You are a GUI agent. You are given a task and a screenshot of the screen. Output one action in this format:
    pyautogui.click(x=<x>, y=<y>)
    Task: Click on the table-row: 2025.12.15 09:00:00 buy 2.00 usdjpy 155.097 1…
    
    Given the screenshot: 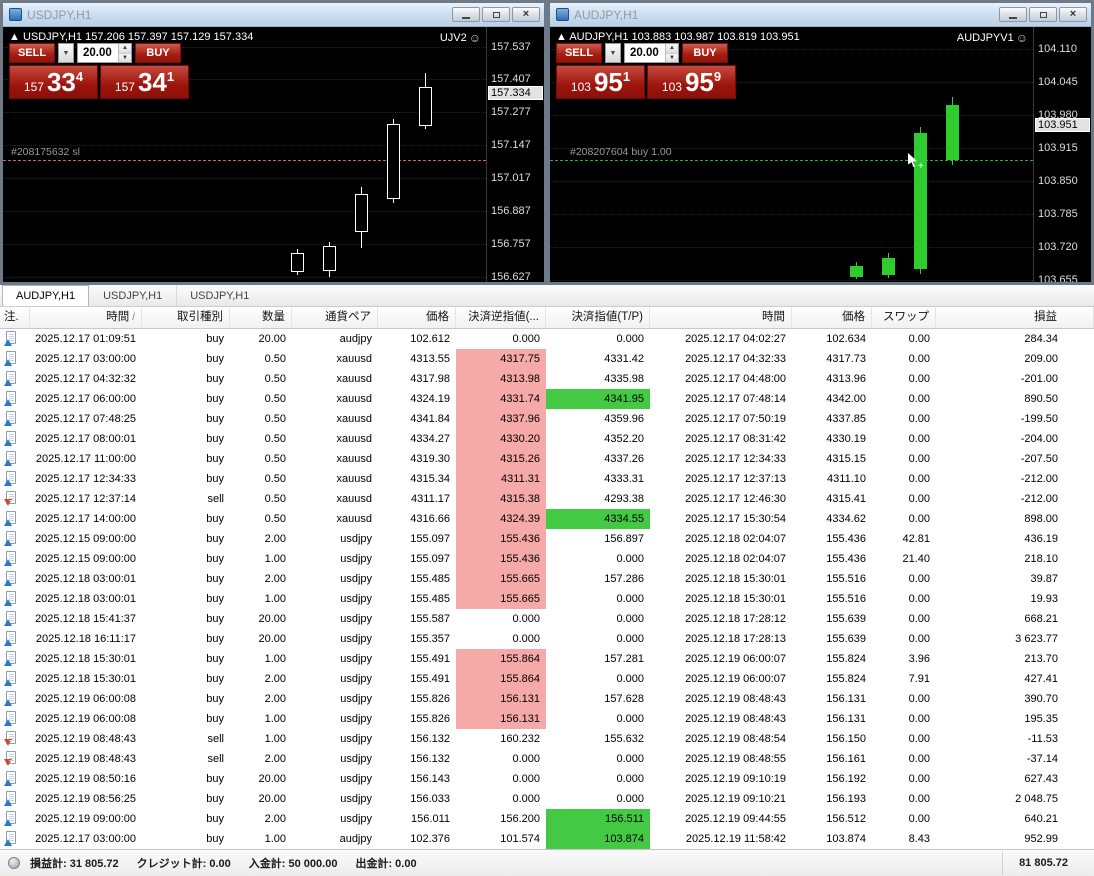 What is the action you would take?
    pyautogui.click(x=547, y=539)
    